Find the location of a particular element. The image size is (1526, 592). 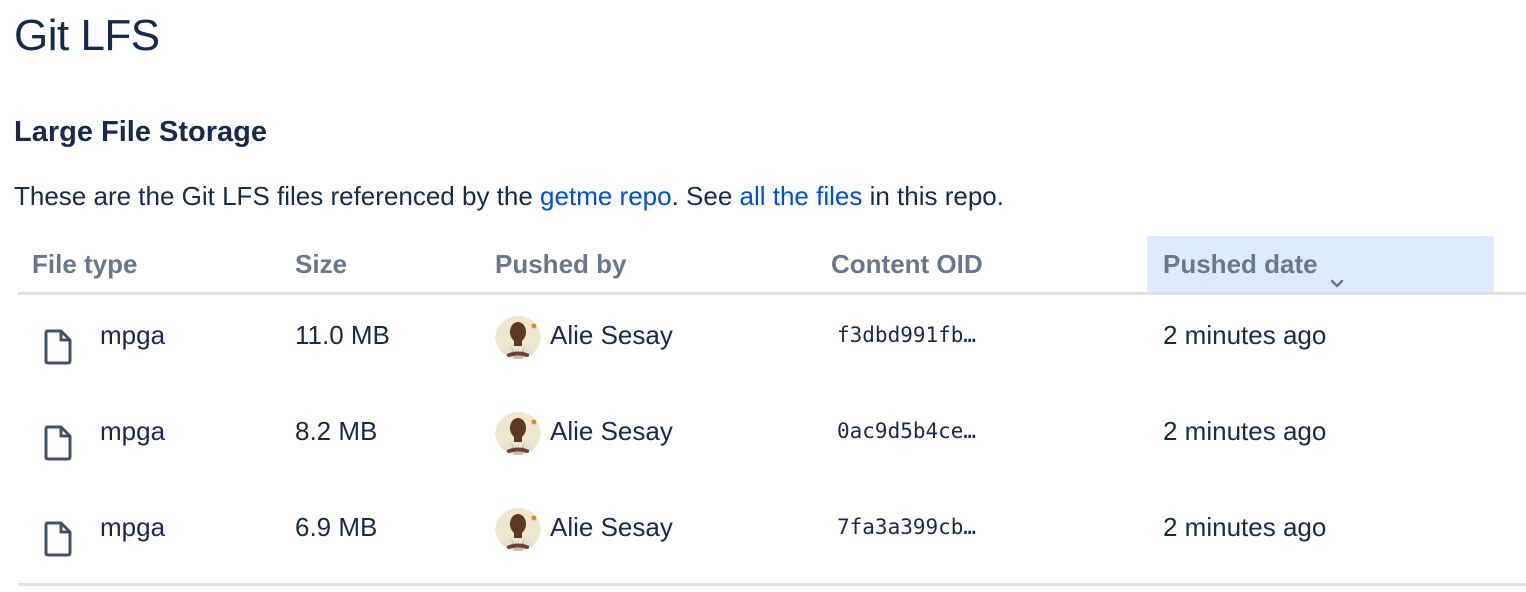

all-files-link: all the files is located at coordinates (801, 196).